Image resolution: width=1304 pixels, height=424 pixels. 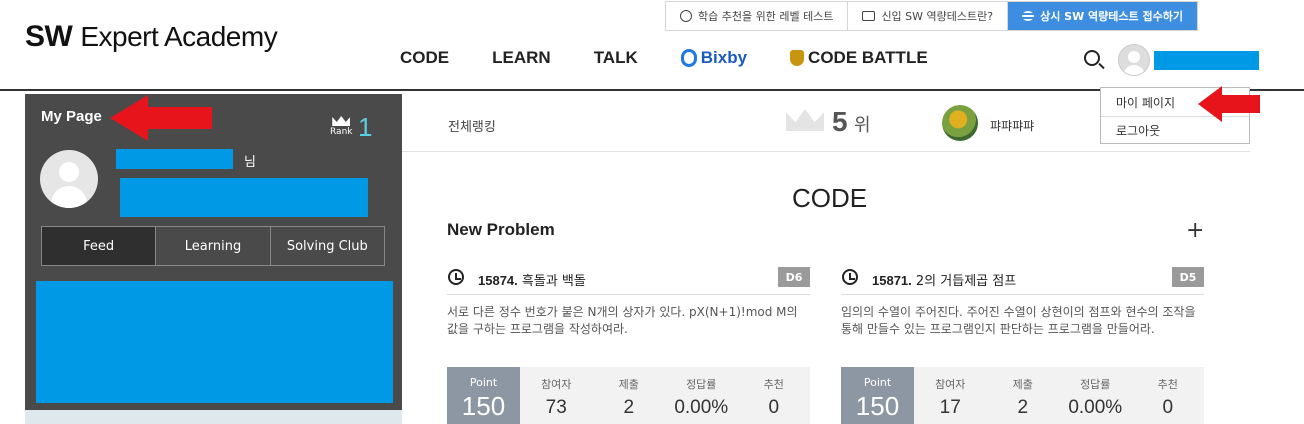 I want to click on sw-test-apply-label: 상시 SW 역량테스트 접수하기, so click(x=1111, y=16).